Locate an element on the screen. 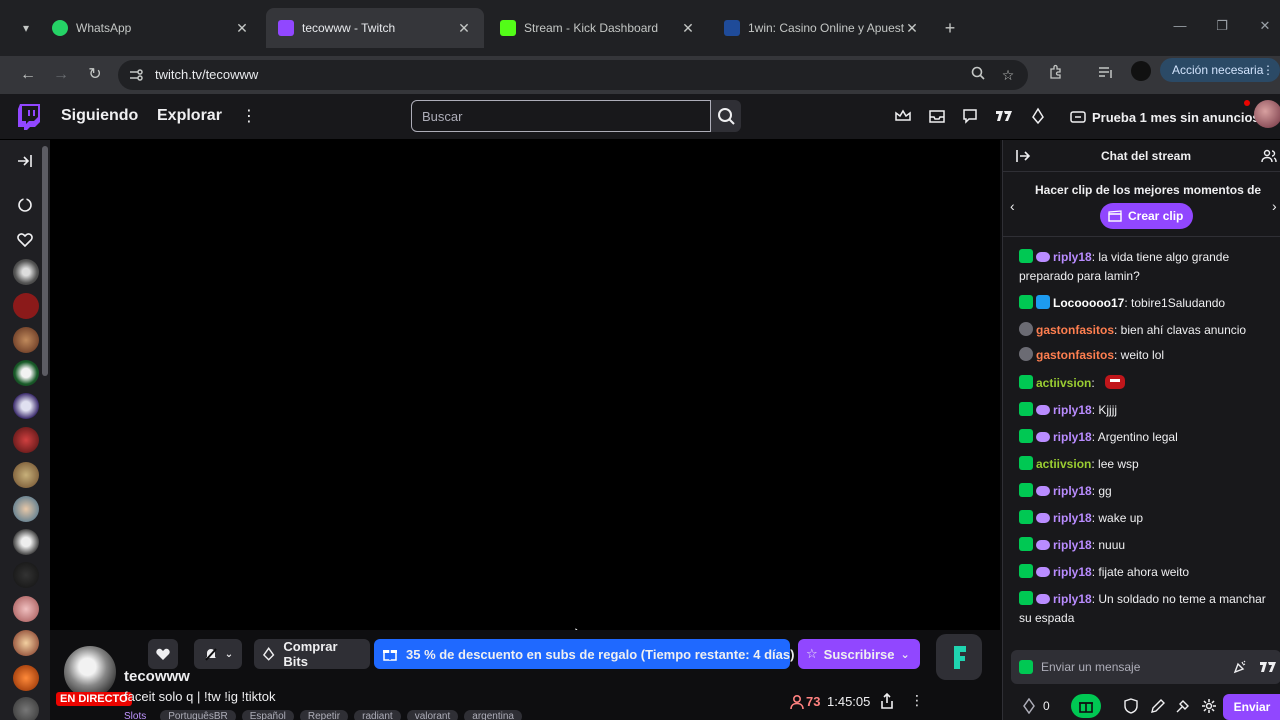  category-link: Slots is located at coordinates (139, 715).